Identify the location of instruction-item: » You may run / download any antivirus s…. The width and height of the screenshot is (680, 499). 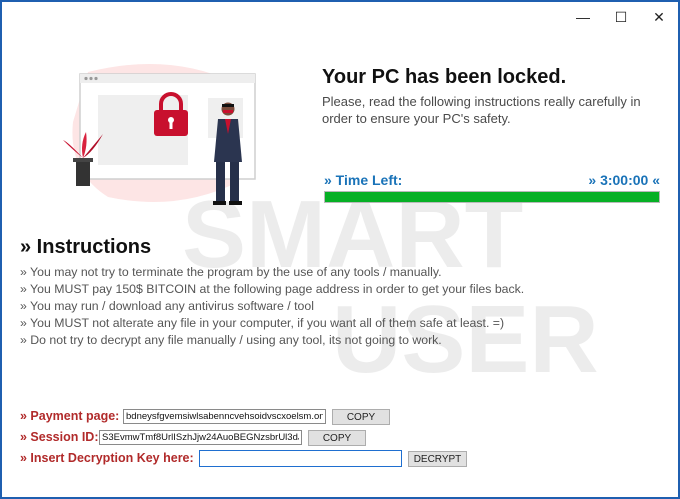
(167, 306).